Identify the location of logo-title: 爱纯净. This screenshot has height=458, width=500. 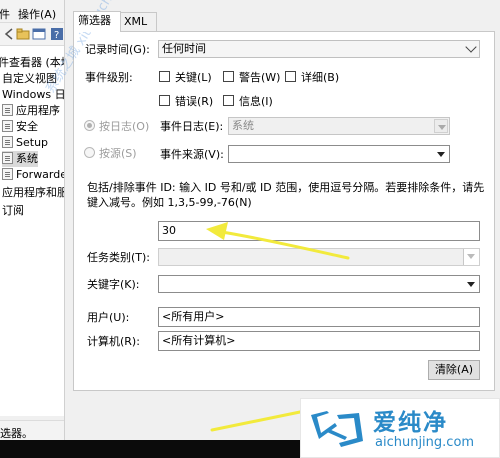
(410, 423).